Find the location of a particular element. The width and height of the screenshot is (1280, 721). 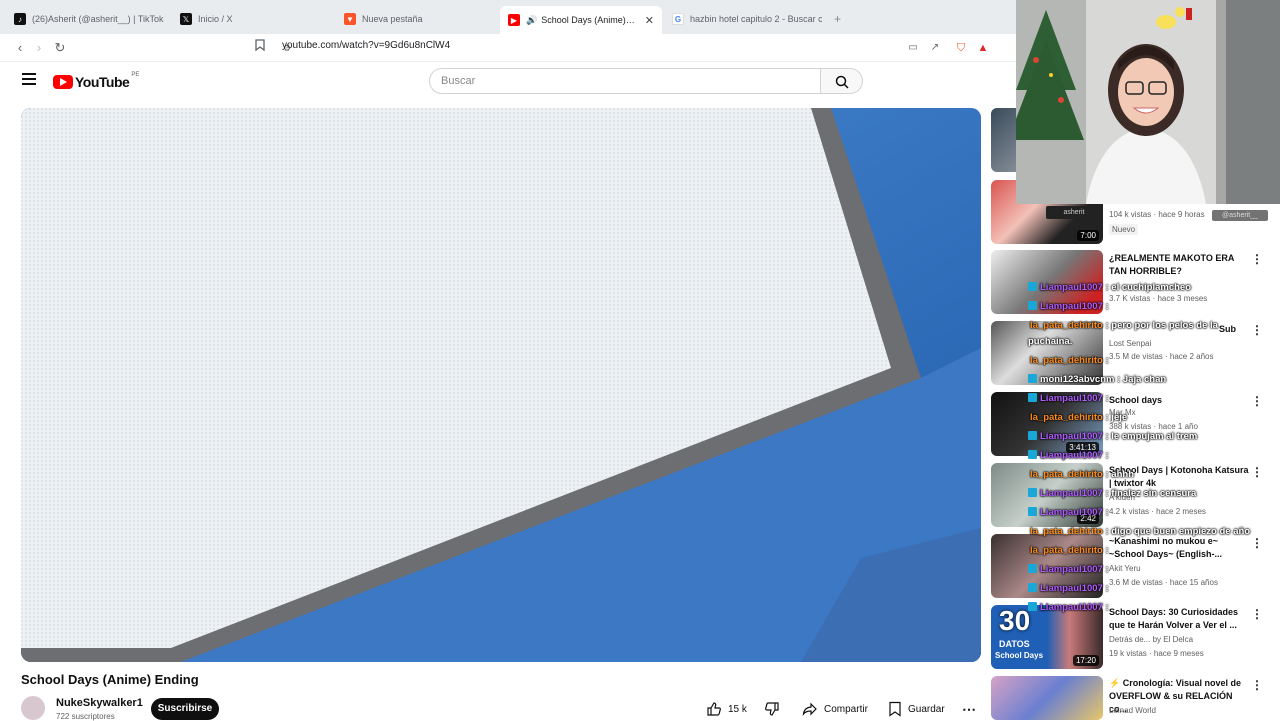

streamer-webcam is located at coordinates (1148, 102).